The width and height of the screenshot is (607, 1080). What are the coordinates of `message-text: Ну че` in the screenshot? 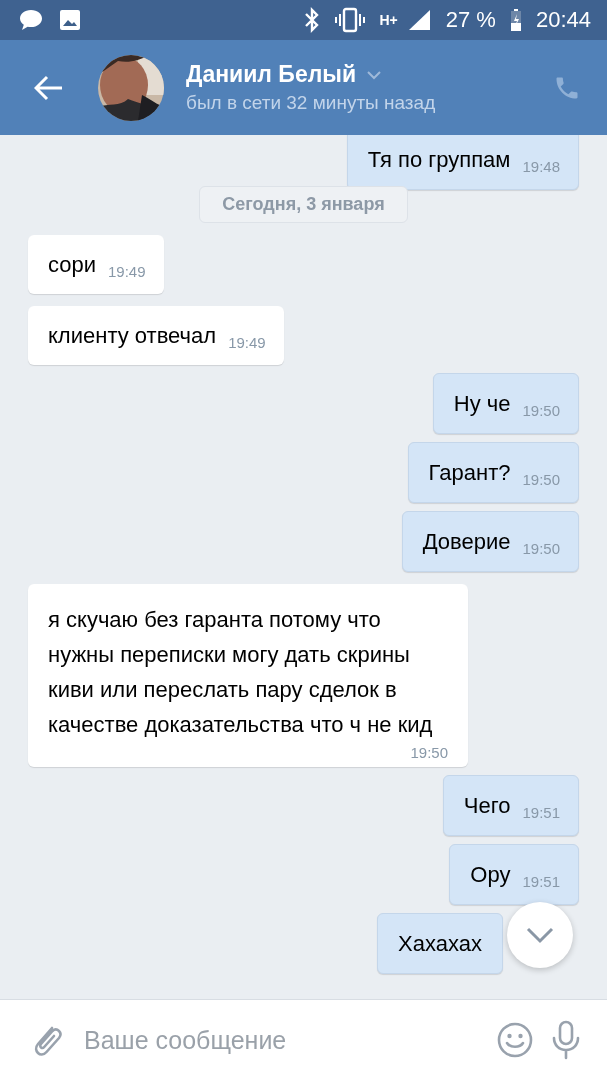 It's located at (482, 404).